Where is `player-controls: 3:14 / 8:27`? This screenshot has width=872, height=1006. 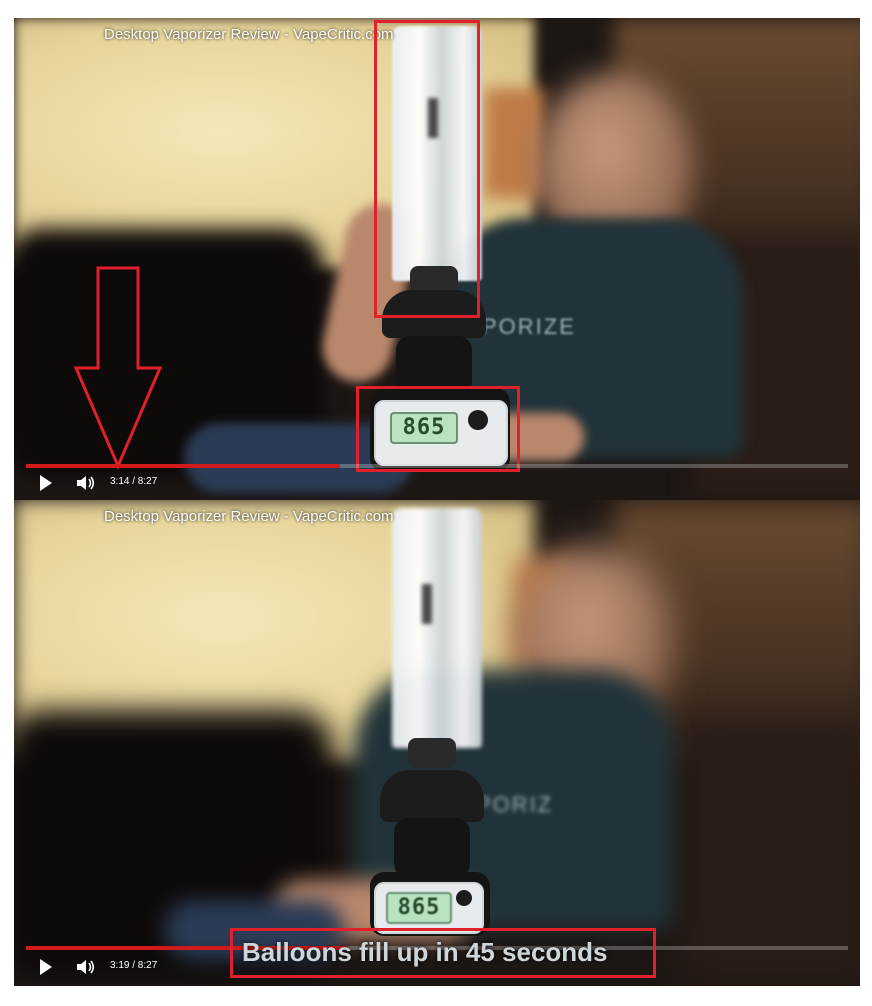 player-controls: 3:14 / 8:27 is located at coordinates (437, 484).